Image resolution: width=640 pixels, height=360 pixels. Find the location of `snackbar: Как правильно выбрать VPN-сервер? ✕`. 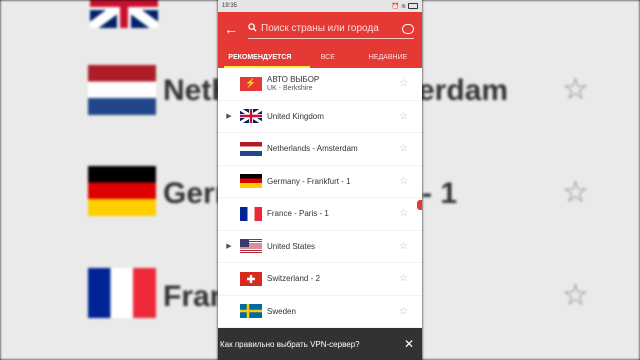

snackbar: Как правильно выбрать VPN-сервер? ✕ is located at coordinates (320, 344).